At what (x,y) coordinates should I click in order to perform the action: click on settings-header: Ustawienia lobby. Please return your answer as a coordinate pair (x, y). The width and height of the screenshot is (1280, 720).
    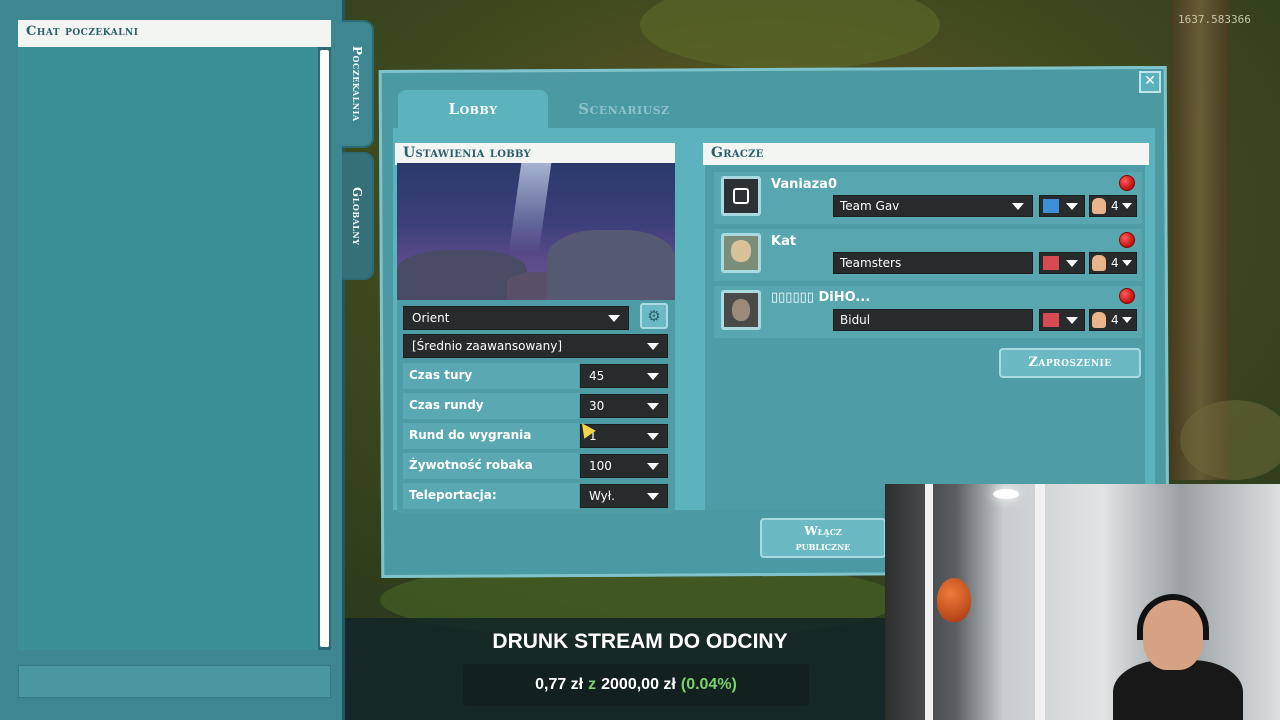
    Looking at the image, I should click on (535, 154).